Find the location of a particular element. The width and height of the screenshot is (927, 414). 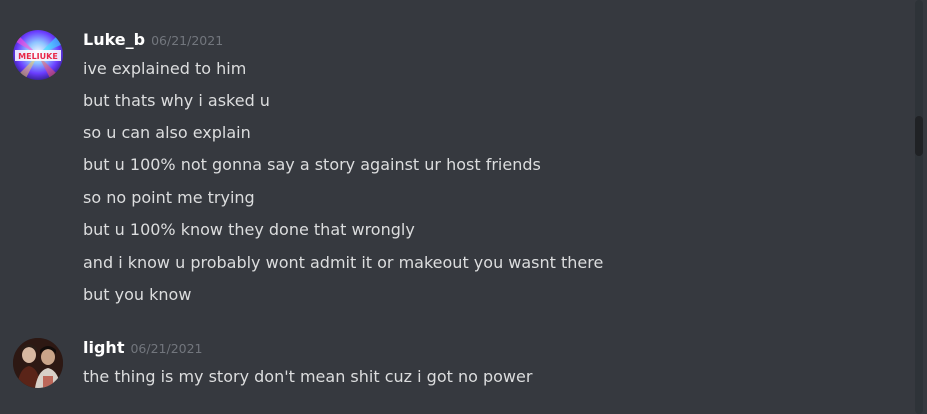

message-text: but u 100% know they done that wrongly is located at coordinates (249, 229).